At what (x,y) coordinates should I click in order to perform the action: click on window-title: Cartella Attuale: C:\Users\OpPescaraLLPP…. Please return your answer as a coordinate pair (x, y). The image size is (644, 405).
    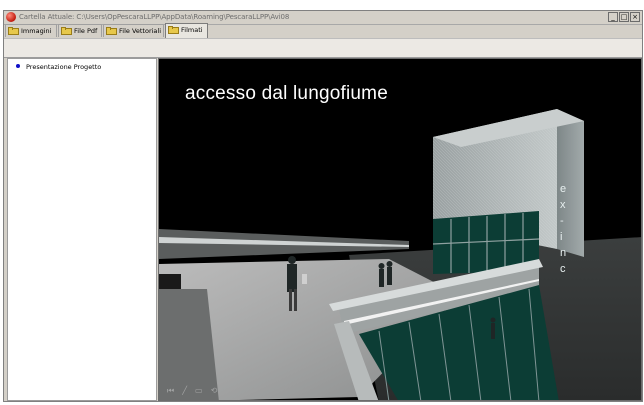
    Looking at the image, I should click on (154, 17).